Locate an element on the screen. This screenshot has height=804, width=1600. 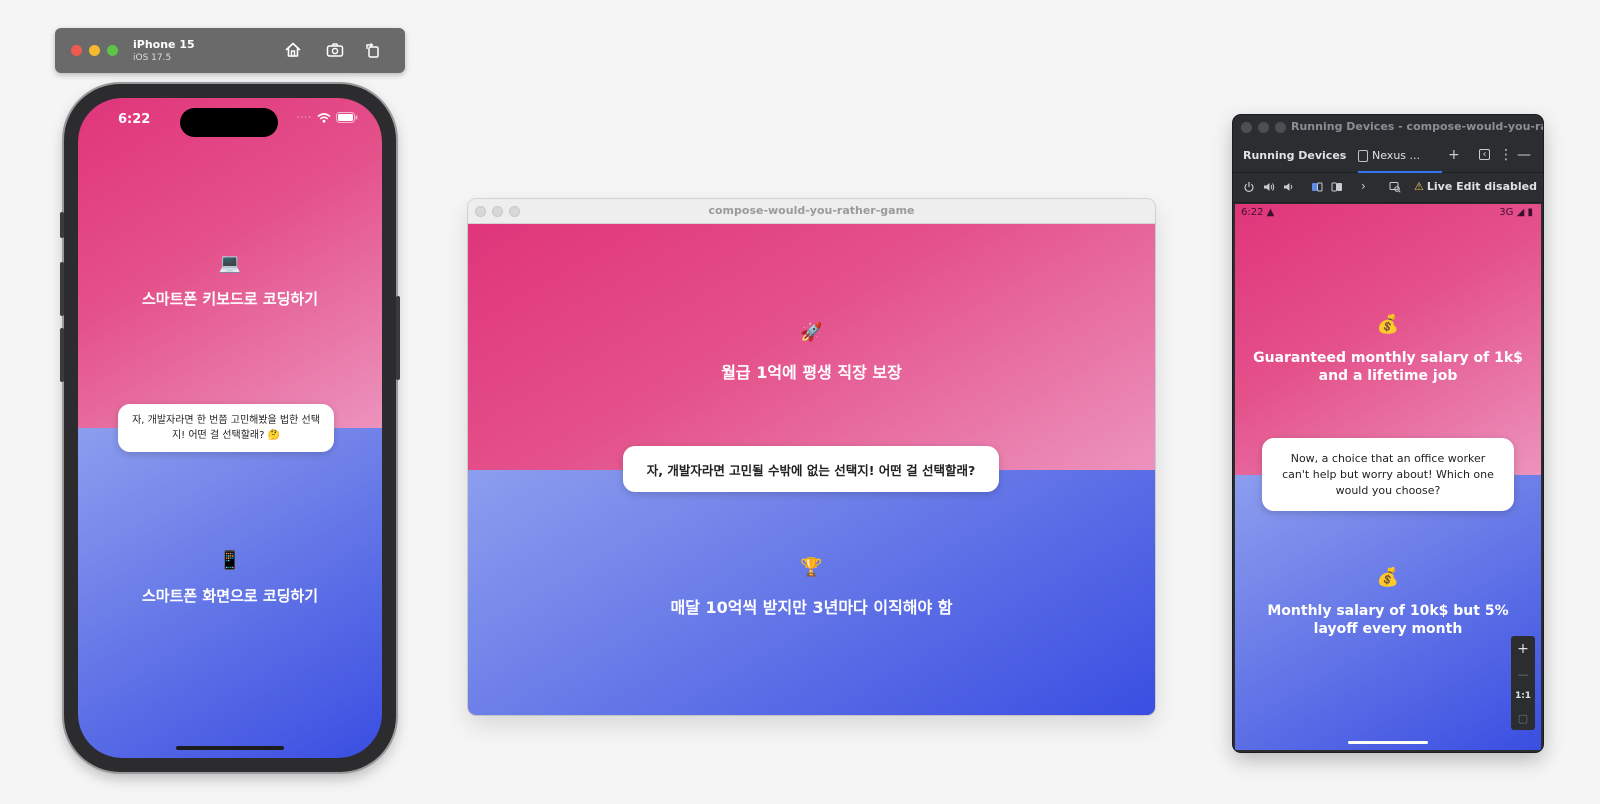
option-a-text: 월급 1억에 평생 직장 보장 is located at coordinates (811, 372).